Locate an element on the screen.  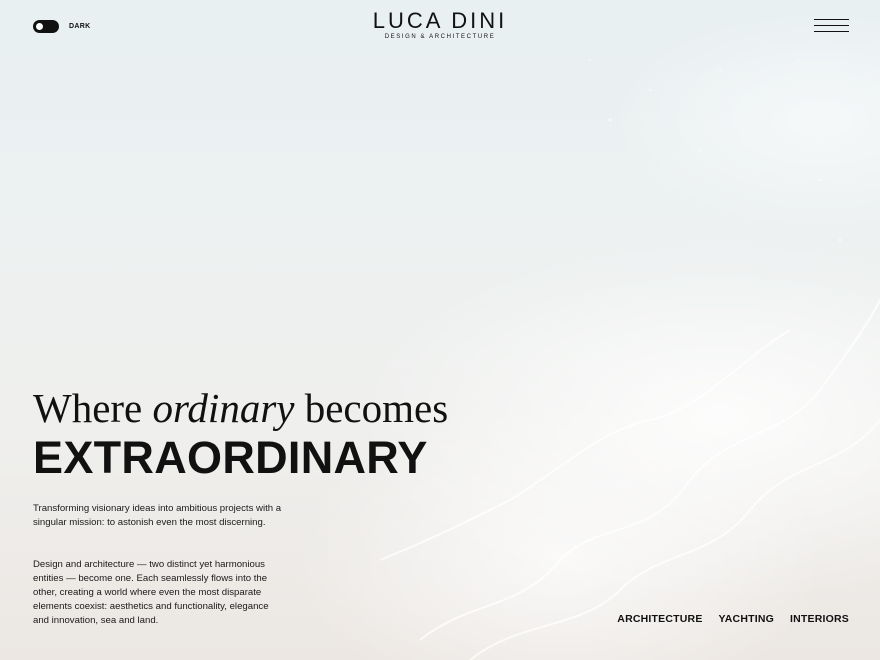
hamburger-menu-icon is located at coordinates (831, 26).